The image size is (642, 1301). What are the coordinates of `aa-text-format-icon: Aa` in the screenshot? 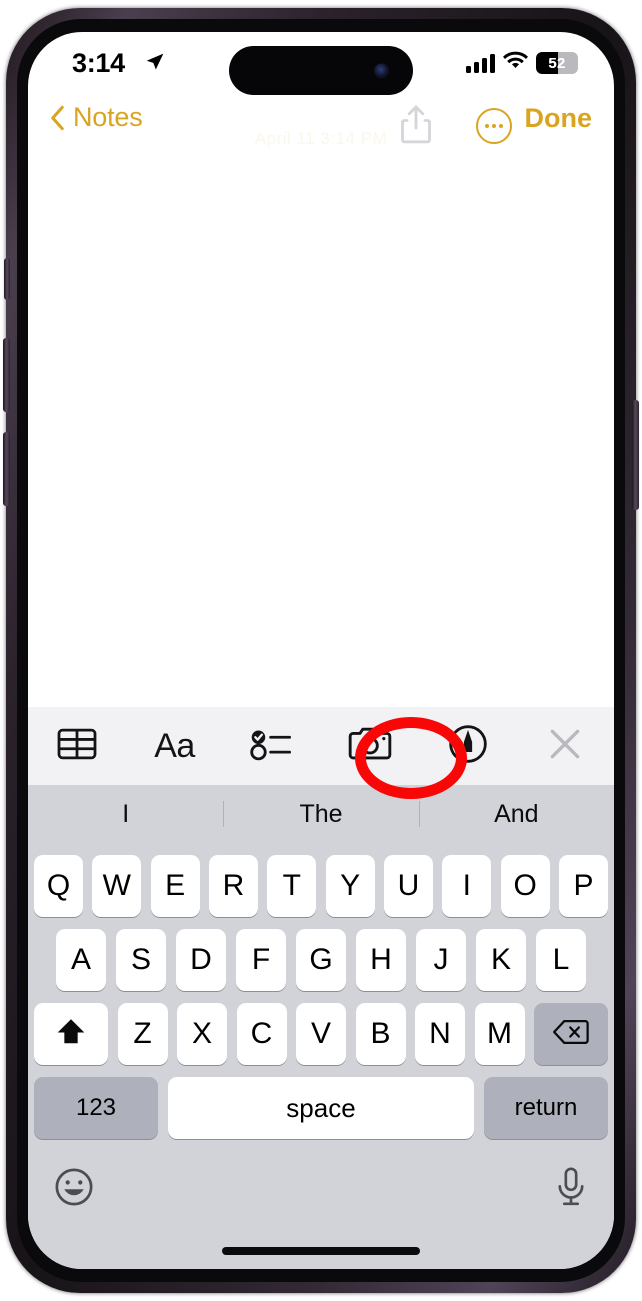 It's located at (174, 745).